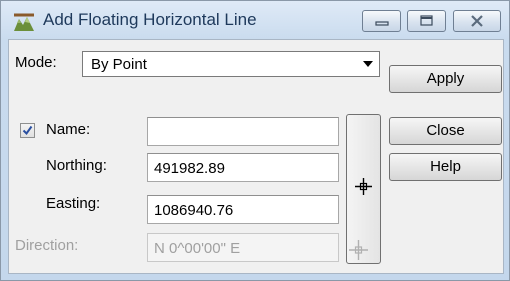 Image resolution: width=510 pixels, height=281 pixels. I want to click on crosshair-icon, so click(363, 186).